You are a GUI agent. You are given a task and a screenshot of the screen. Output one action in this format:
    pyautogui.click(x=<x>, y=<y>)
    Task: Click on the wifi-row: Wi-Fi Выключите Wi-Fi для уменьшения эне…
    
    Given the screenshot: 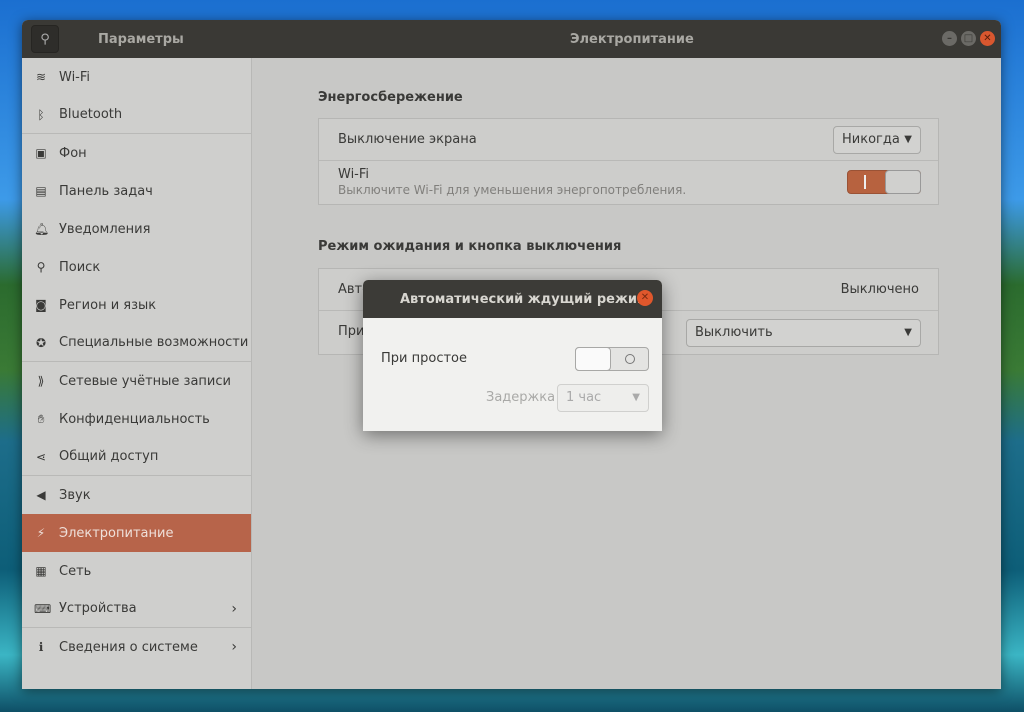 What is the action you would take?
    pyautogui.click(x=628, y=182)
    